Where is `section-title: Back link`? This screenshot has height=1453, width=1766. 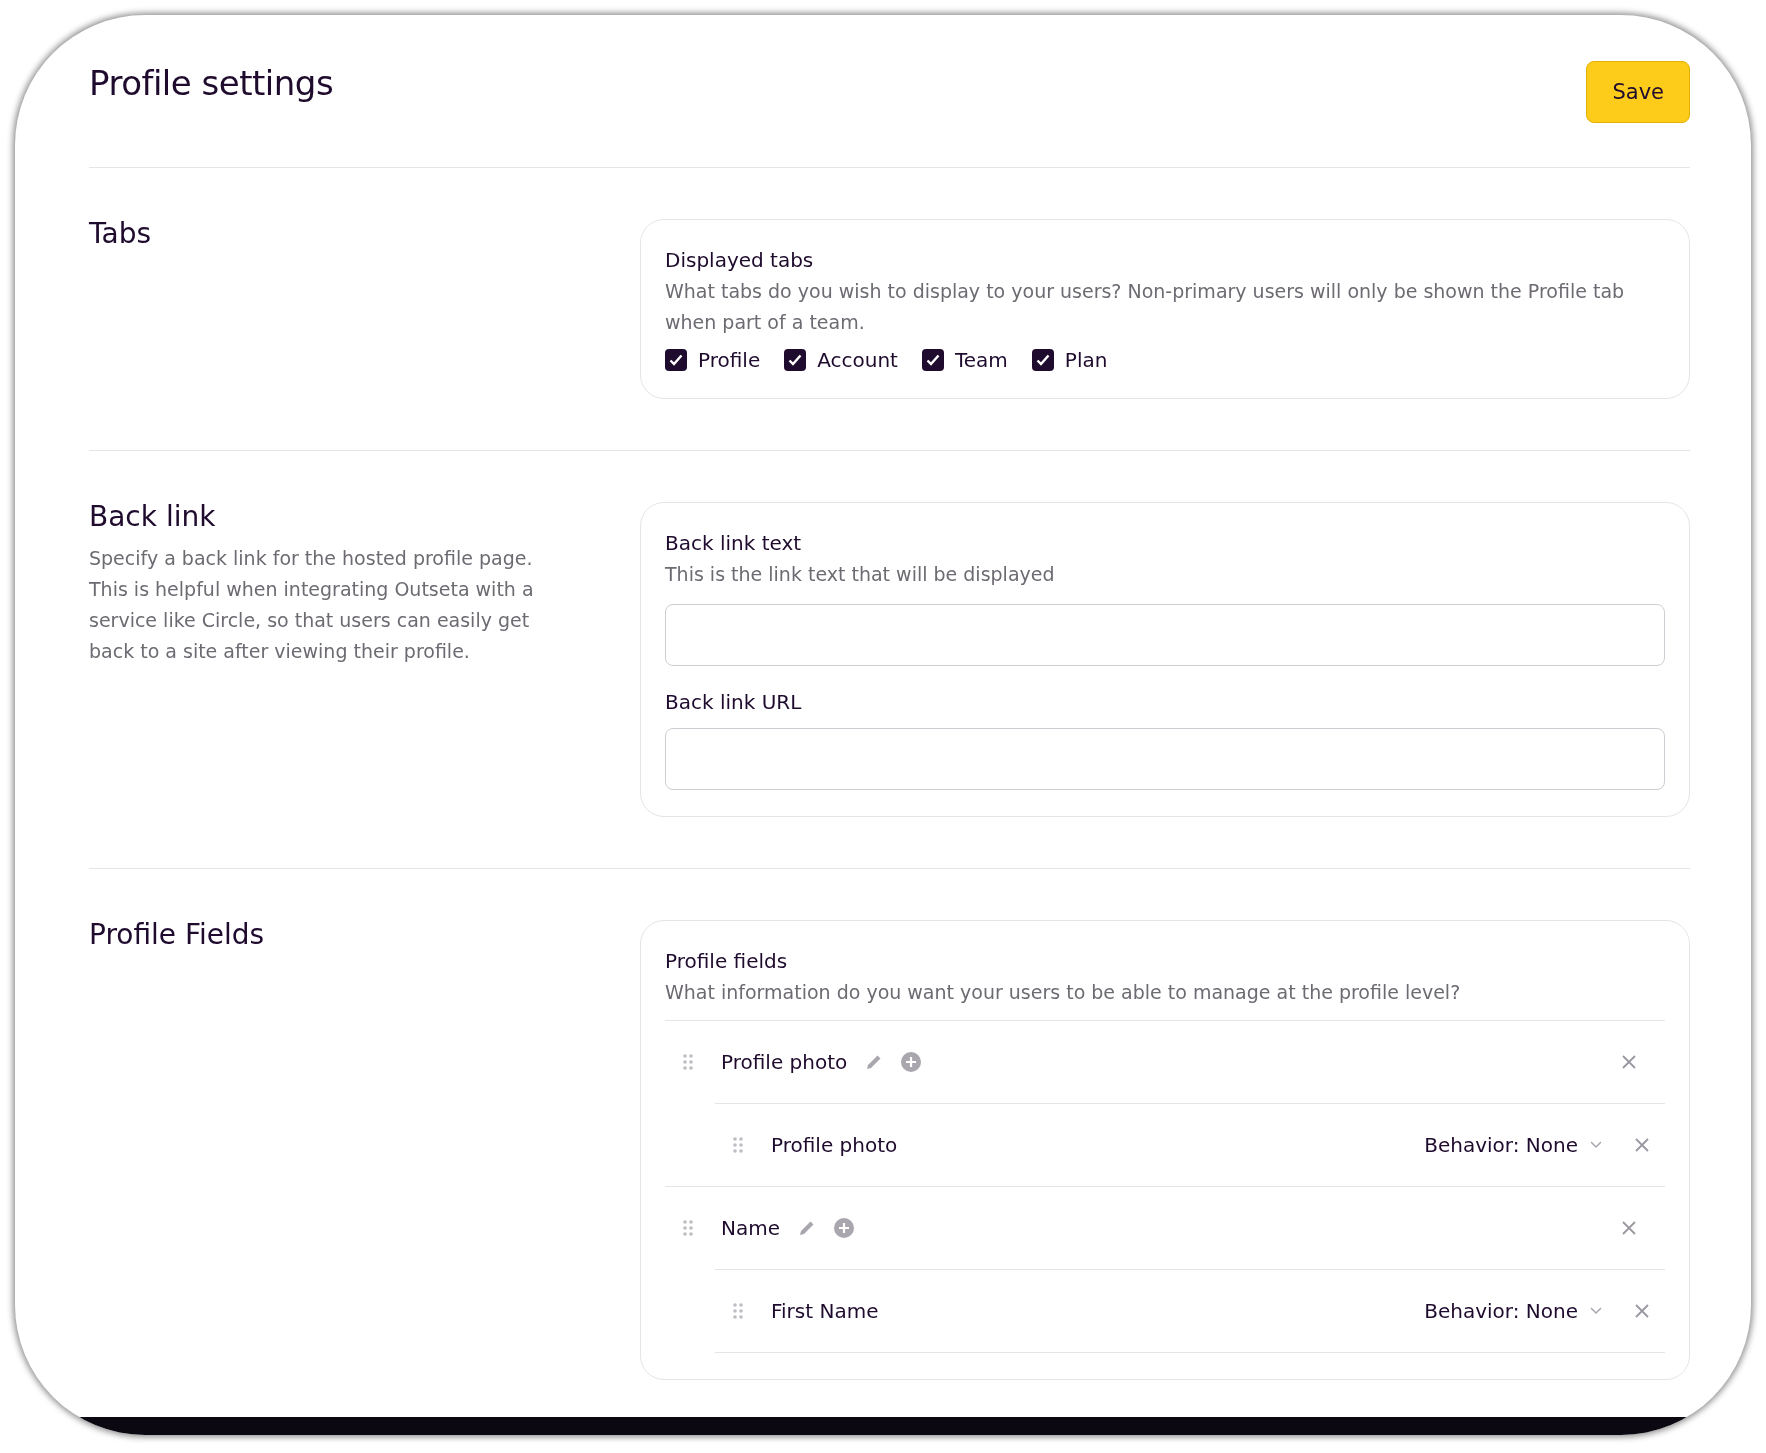 section-title: Back link is located at coordinates (153, 516).